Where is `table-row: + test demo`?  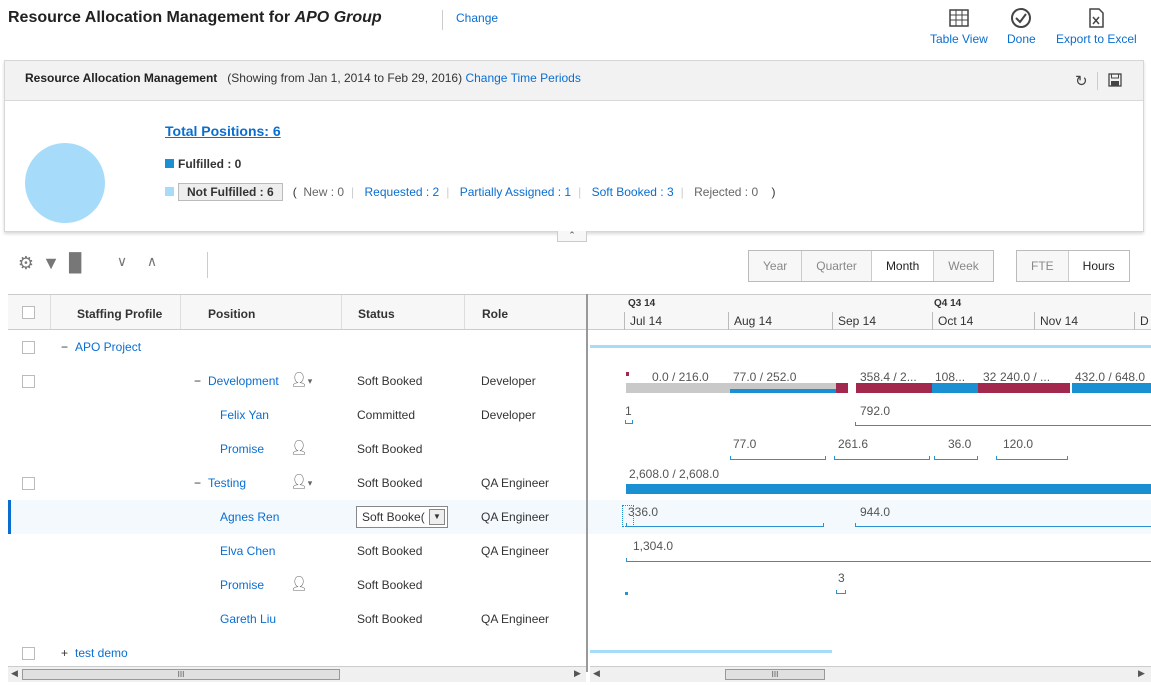 table-row: + test demo is located at coordinates (297, 653).